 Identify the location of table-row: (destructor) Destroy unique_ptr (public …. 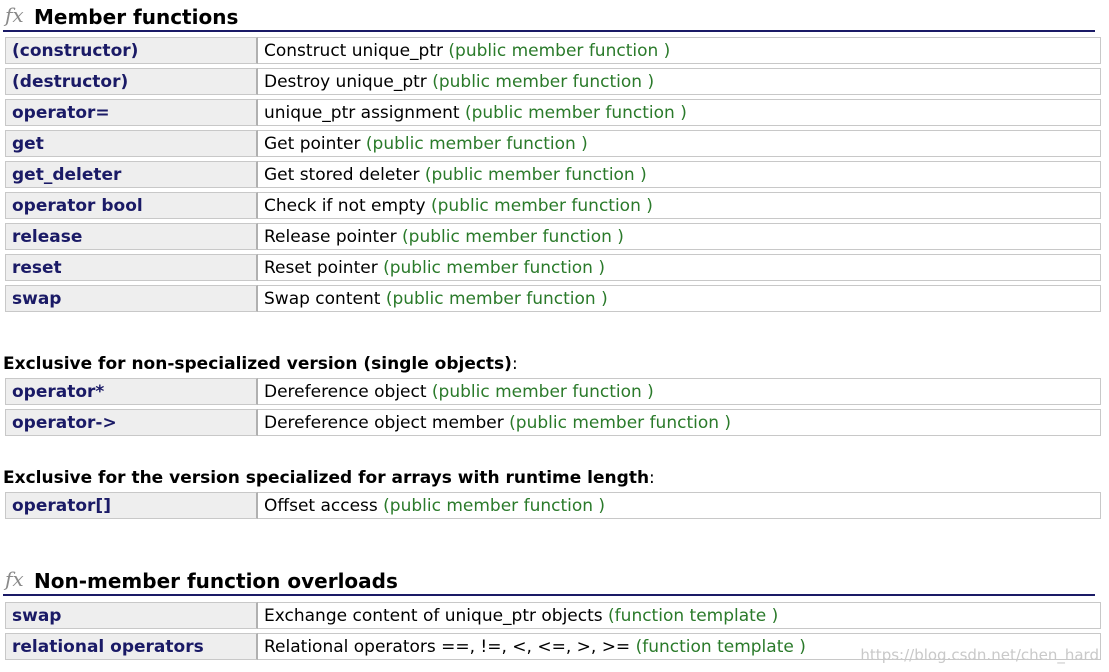
(553, 81).